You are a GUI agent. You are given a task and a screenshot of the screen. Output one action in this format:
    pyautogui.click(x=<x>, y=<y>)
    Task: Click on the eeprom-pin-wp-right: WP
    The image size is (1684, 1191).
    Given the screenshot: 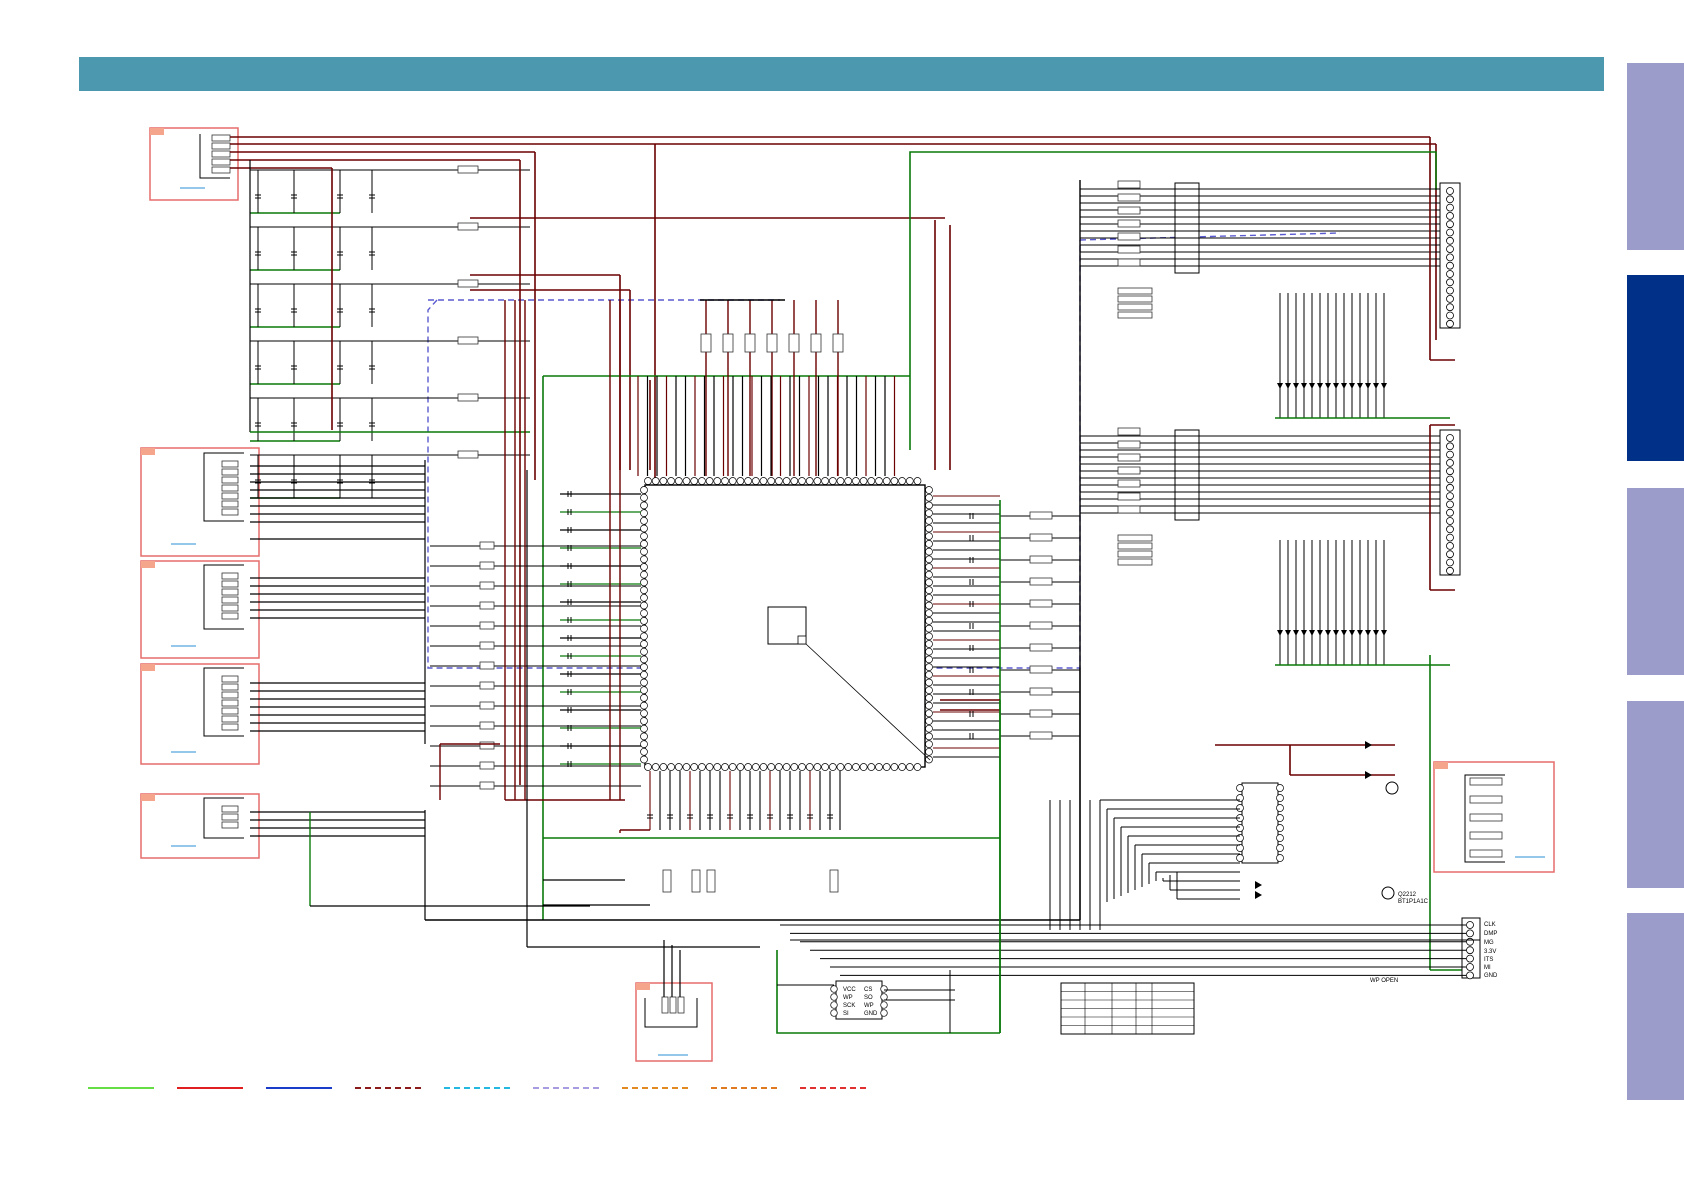 What is the action you would take?
    pyautogui.click(x=869, y=1006)
    